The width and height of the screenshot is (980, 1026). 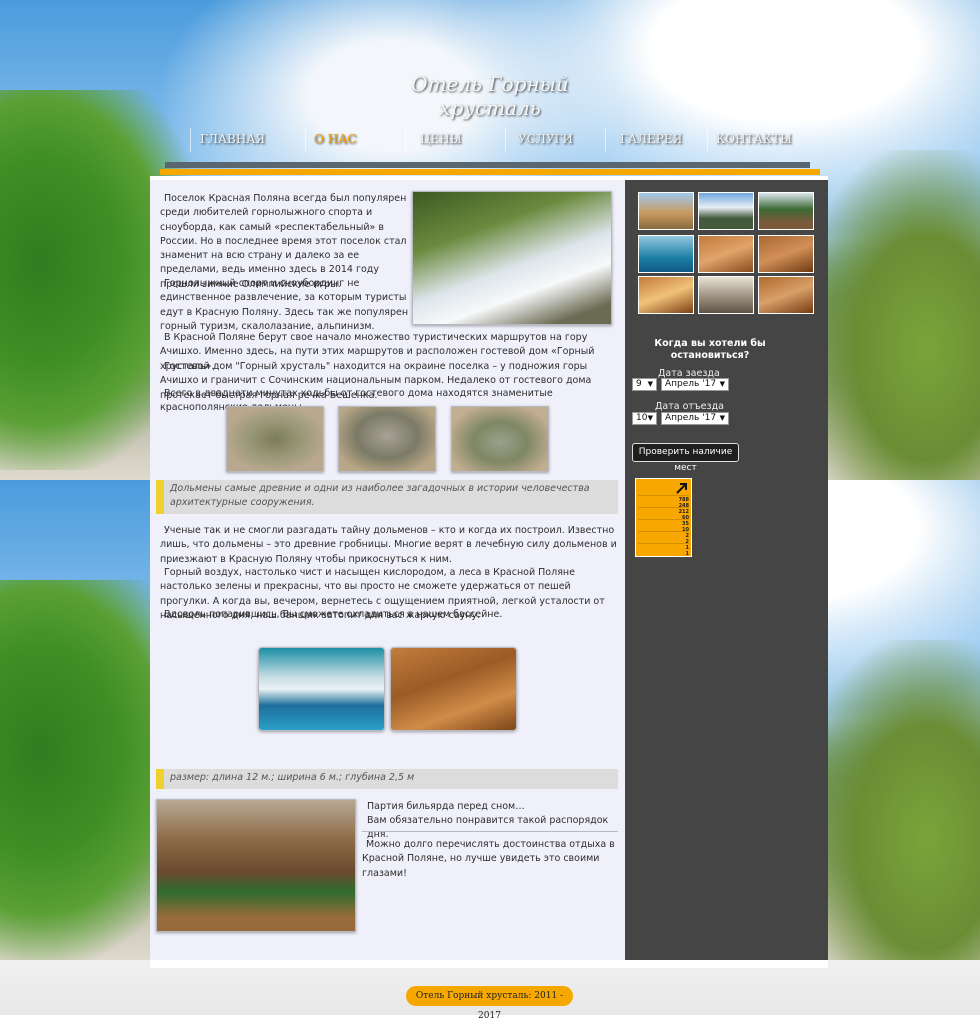 What do you see at coordinates (321, 689) in the screenshot?
I see `pool-photo` at bounding box center [321, 689].